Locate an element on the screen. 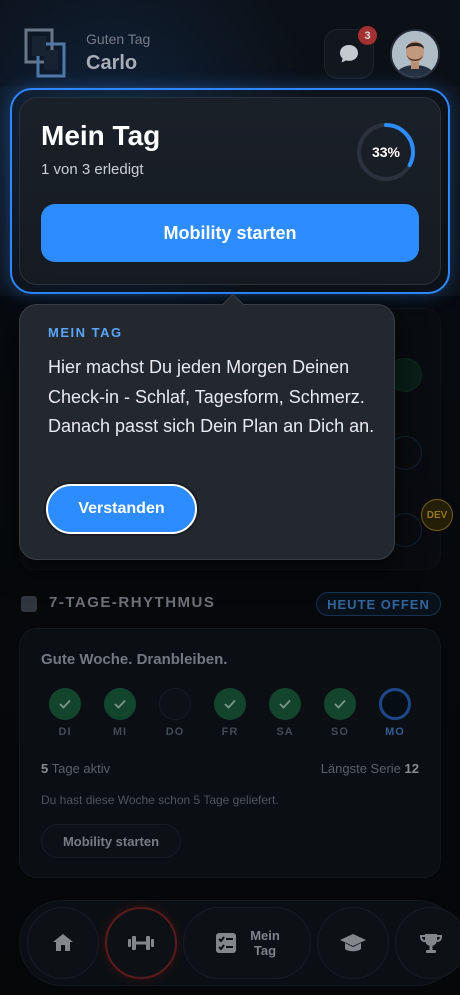 Image resolution: width=460 pixels, height=995 pixels. tooltip-confirm-button: Verstanden is located at coordinates (121, 509).